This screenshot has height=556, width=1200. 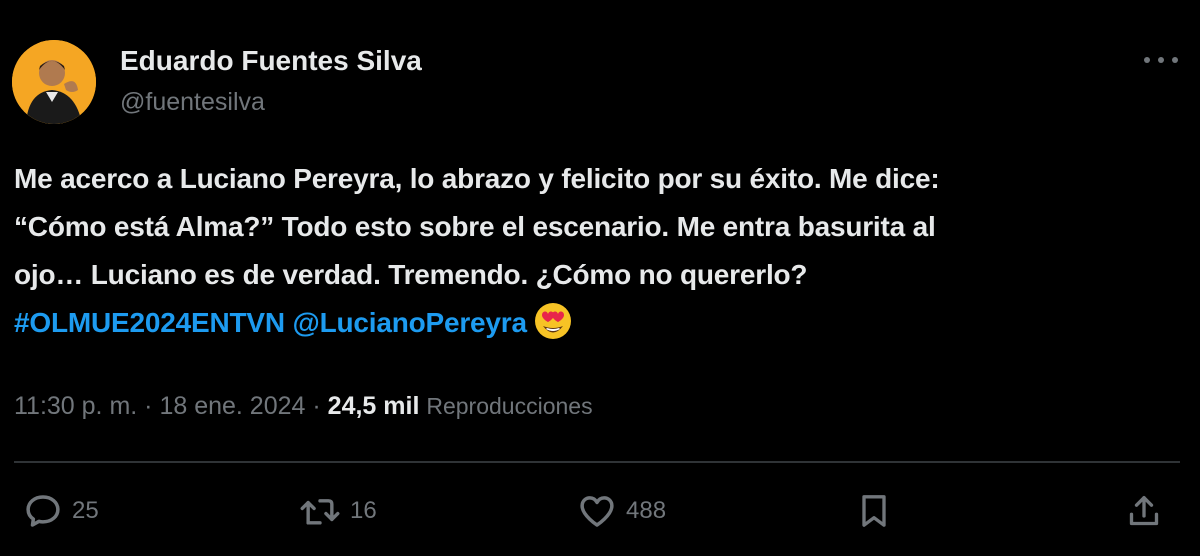 What do you see at coordinates (271, 102) in the screenshot?
I see `author-handle: @fuentesilva` at bounding box center [271, 102].